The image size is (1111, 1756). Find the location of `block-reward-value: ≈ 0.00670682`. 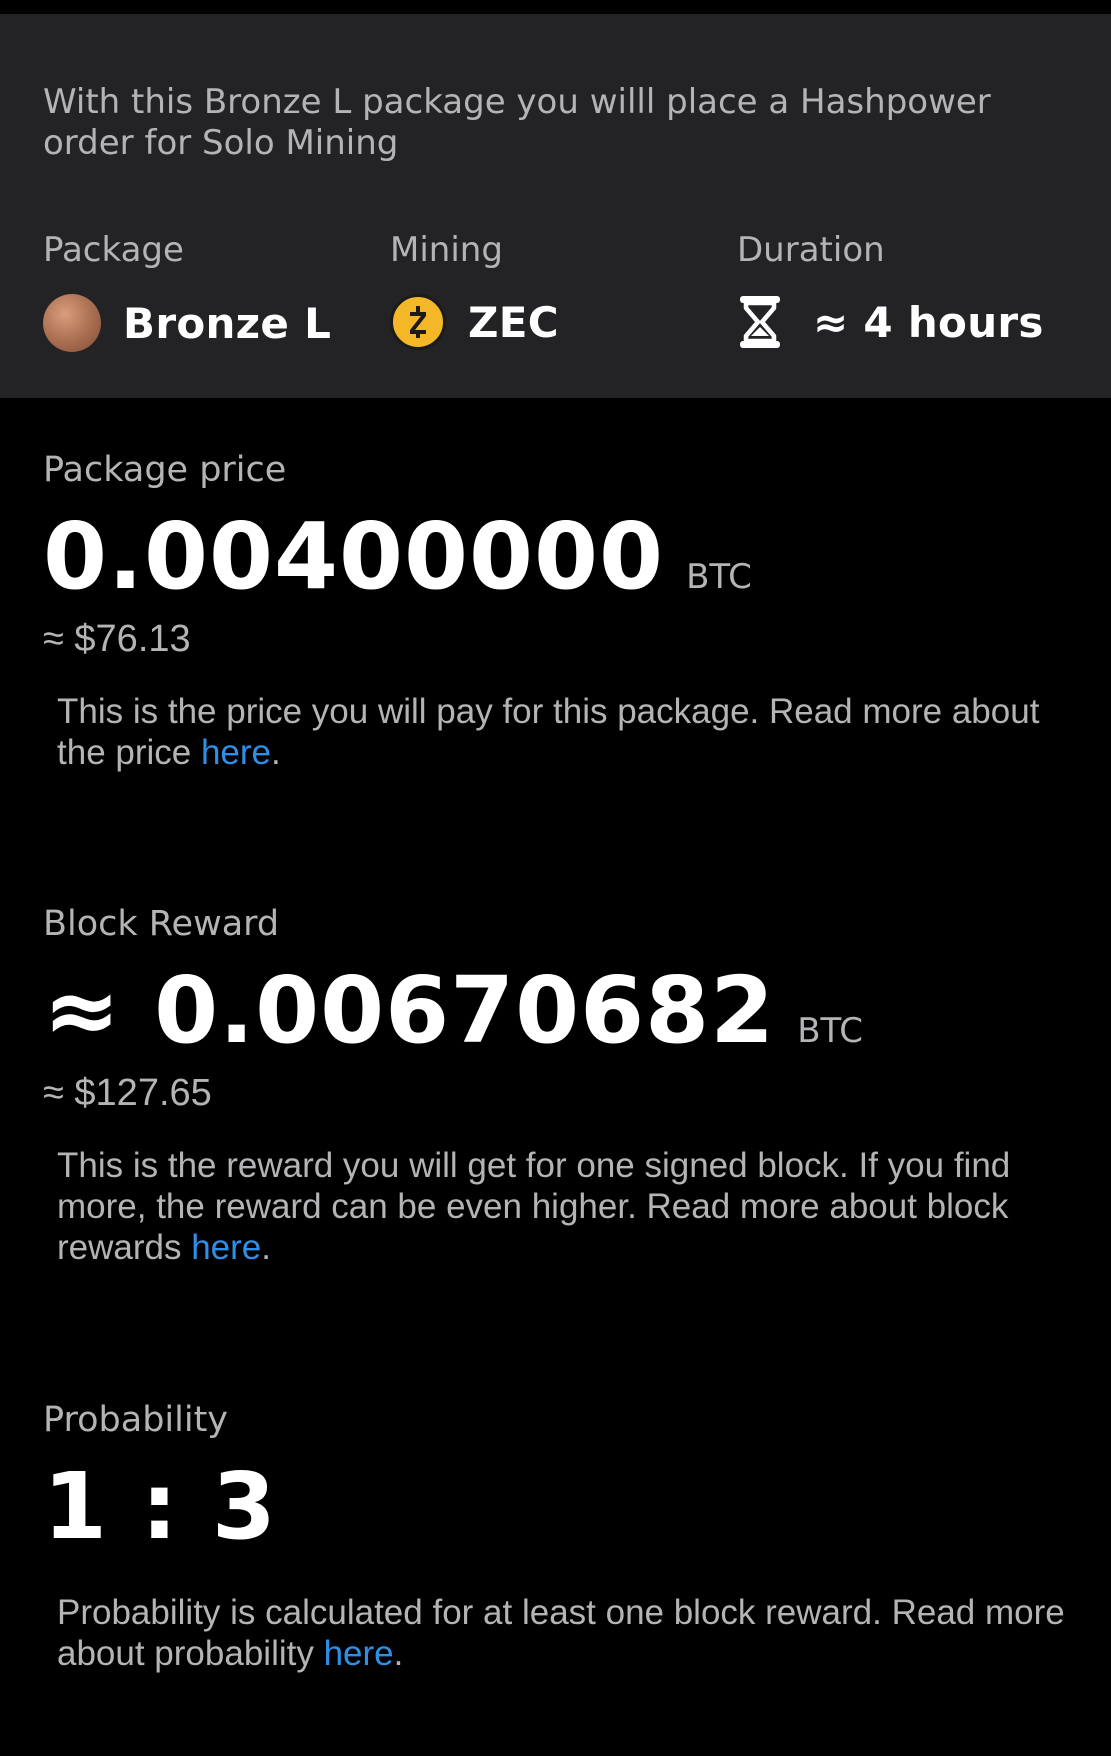

block-reward-value: ≈ 0.00670682 is located at coordinates (409, 1010).